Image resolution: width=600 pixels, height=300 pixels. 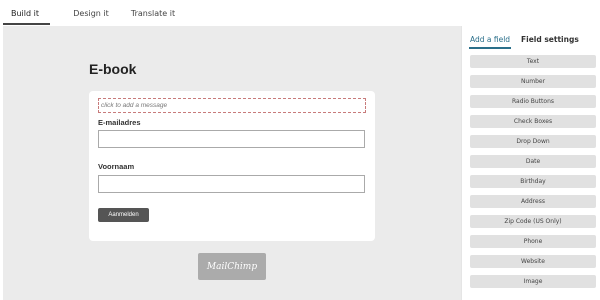 I want to click on tab-add-a-field: Add a field, so click(x=490, y=42).